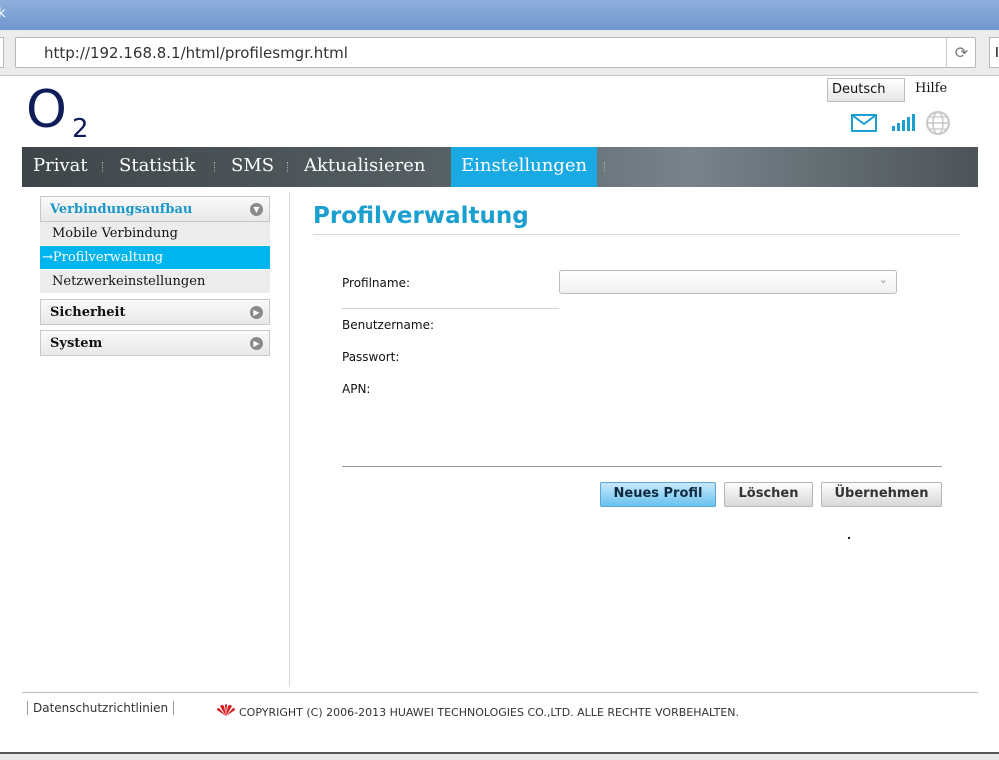 This screenshot has width=999, height=760. I want to click on nav-aktualisieren: Aktualisieren, so click(364, 167).